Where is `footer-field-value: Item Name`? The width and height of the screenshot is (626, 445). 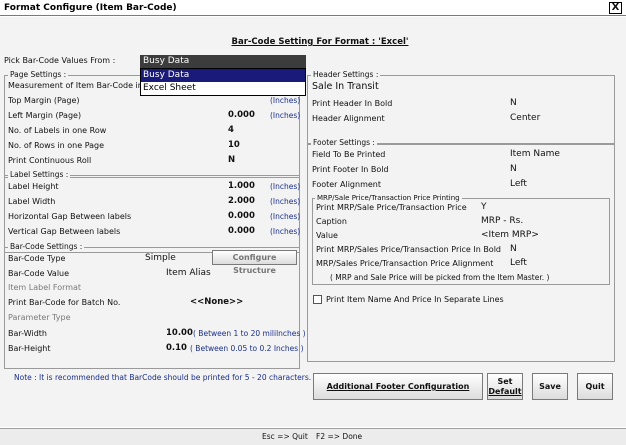 footer-field-value: Item Name is located at coordinates (535, 154).